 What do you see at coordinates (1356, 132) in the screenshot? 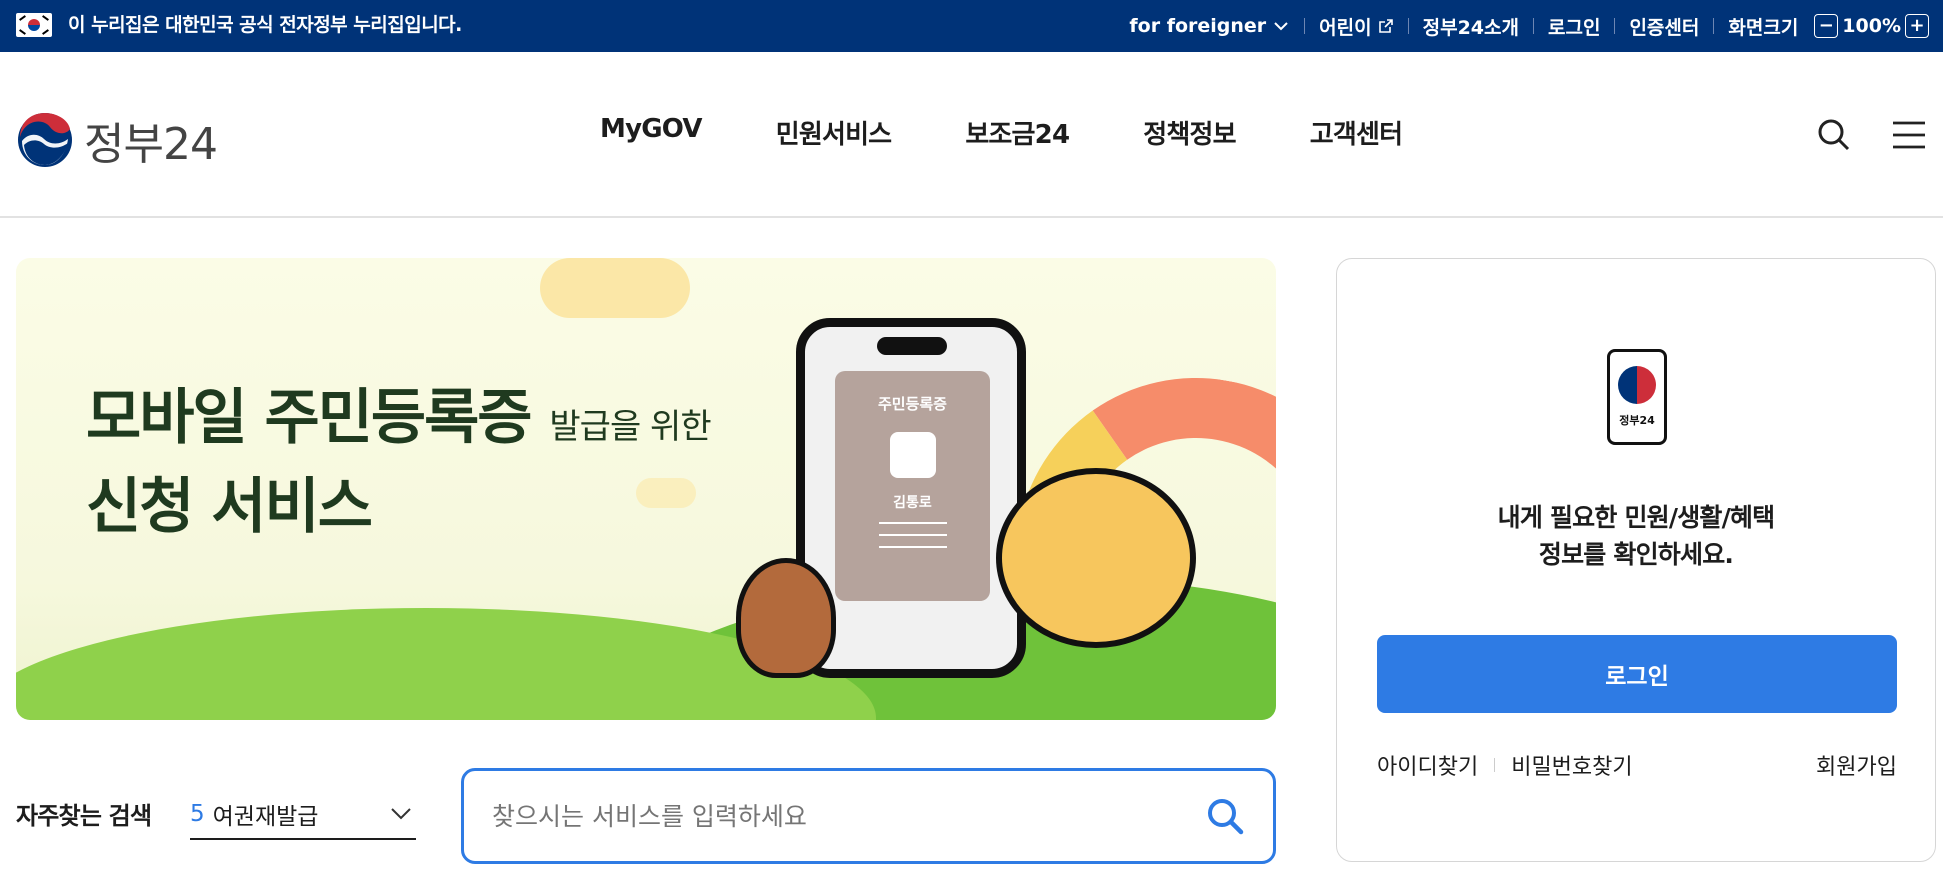
I see `nav-customer-center: 고객센터` at bounding box center [1356, 132].